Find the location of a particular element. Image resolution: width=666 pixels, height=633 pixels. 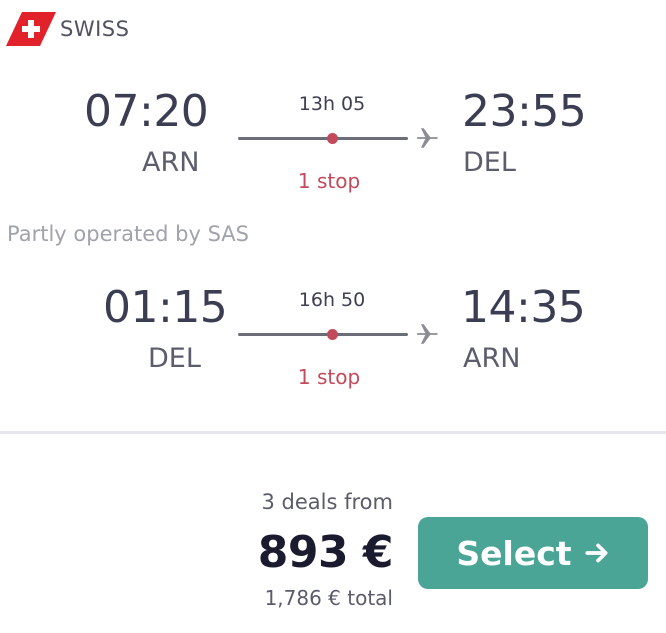

airline-name: SWISS is located at coordinates (95, 29).